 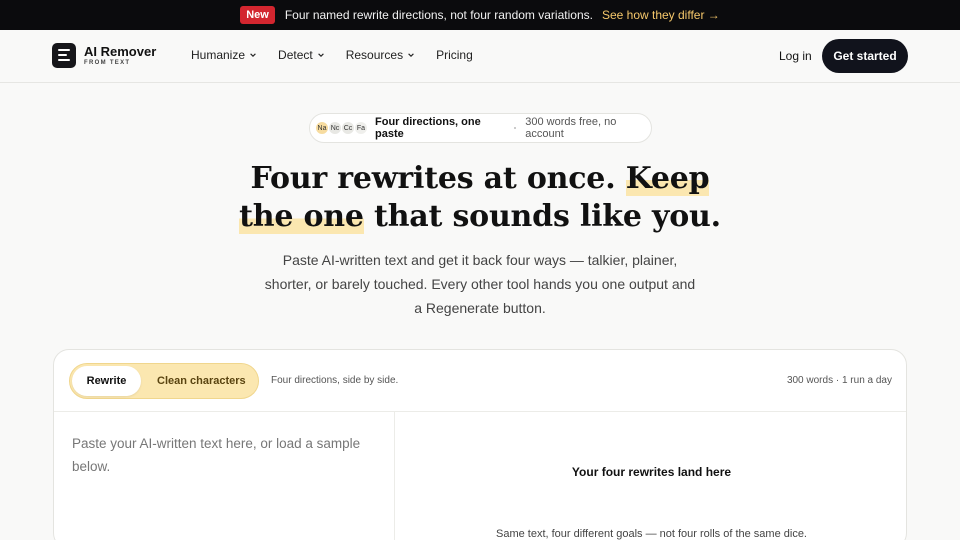 What do you see at coordinates (839, 380) in the screenshot?
I see `usage-limit: 300 words · 1 run a day` at bounding box center [839, 380].